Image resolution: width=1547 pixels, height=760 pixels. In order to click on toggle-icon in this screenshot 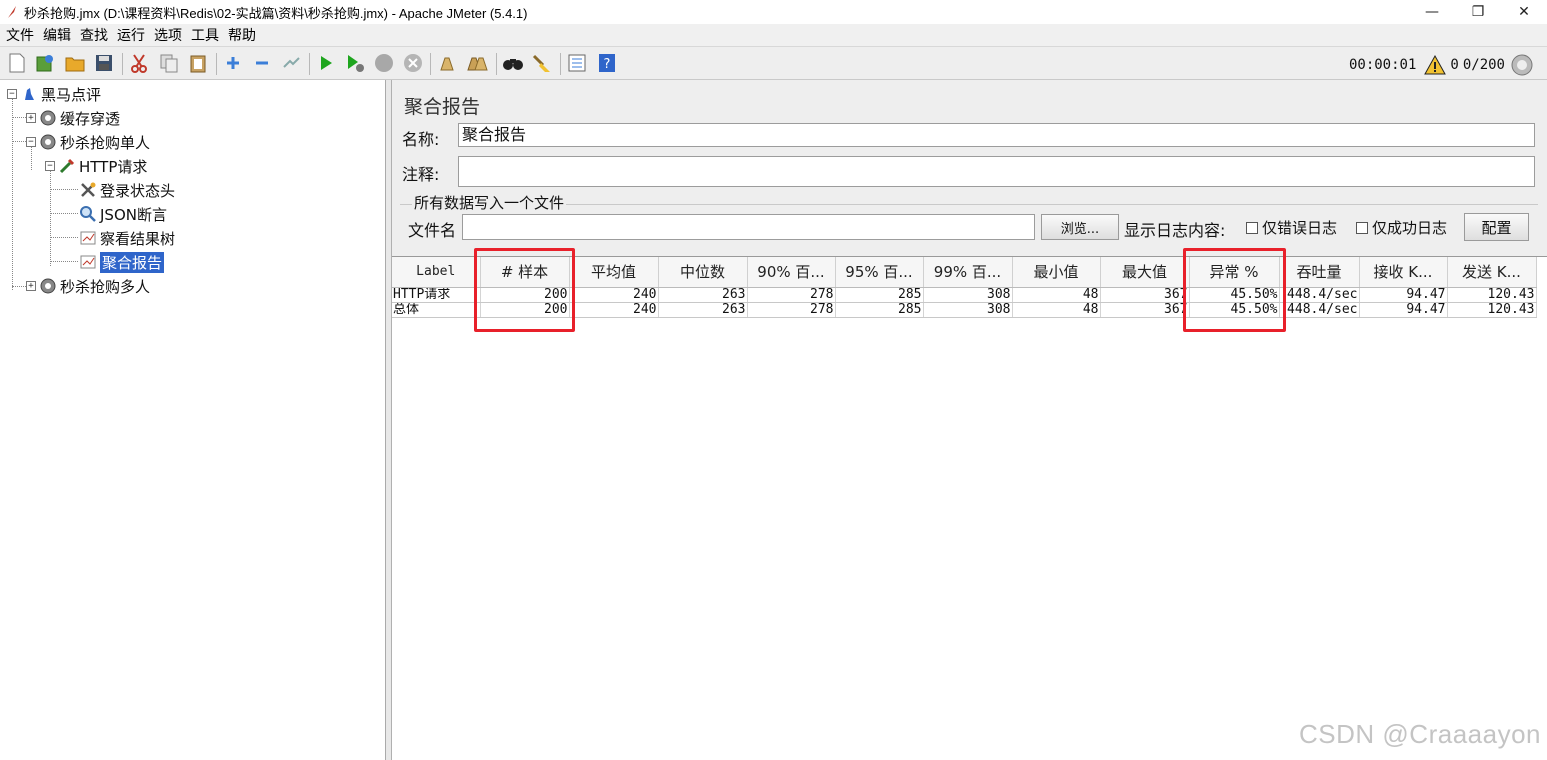, I will do `click(291, 63)`.